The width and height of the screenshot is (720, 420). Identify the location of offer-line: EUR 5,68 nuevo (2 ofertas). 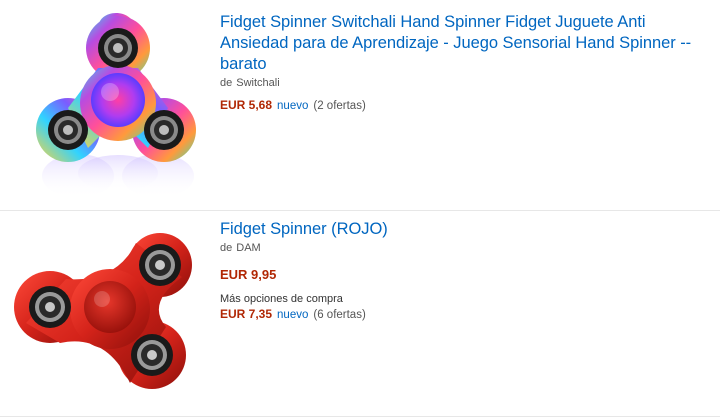
(468, 105).